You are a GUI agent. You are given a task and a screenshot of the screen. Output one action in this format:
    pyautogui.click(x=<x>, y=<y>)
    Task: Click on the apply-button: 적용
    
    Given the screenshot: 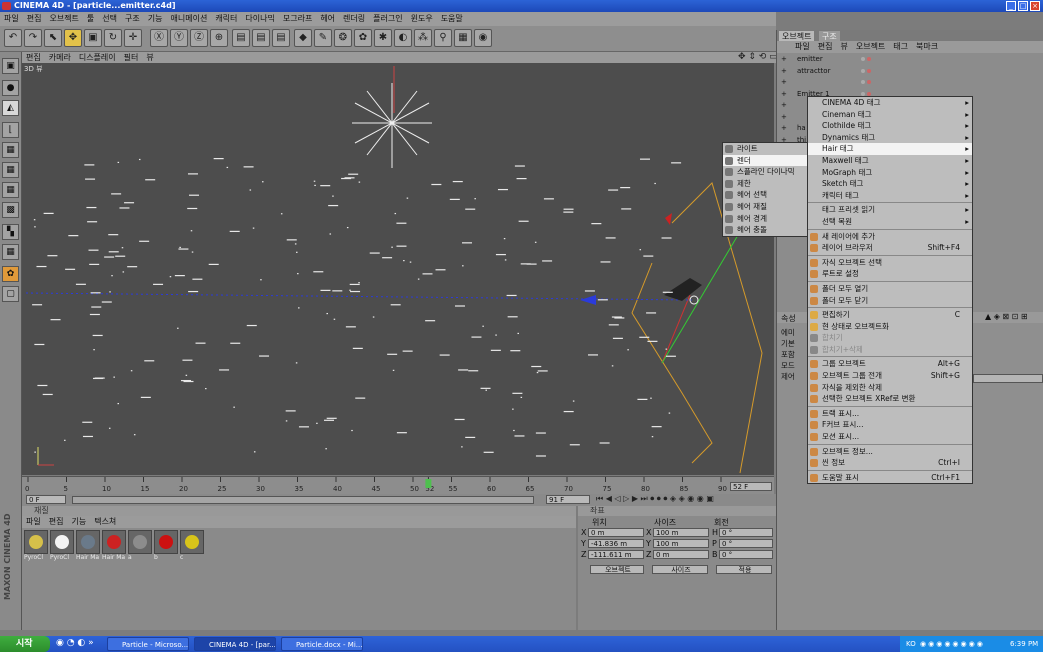 What is the action you would take?
    pyautogui.click(x=744, y=569)
    